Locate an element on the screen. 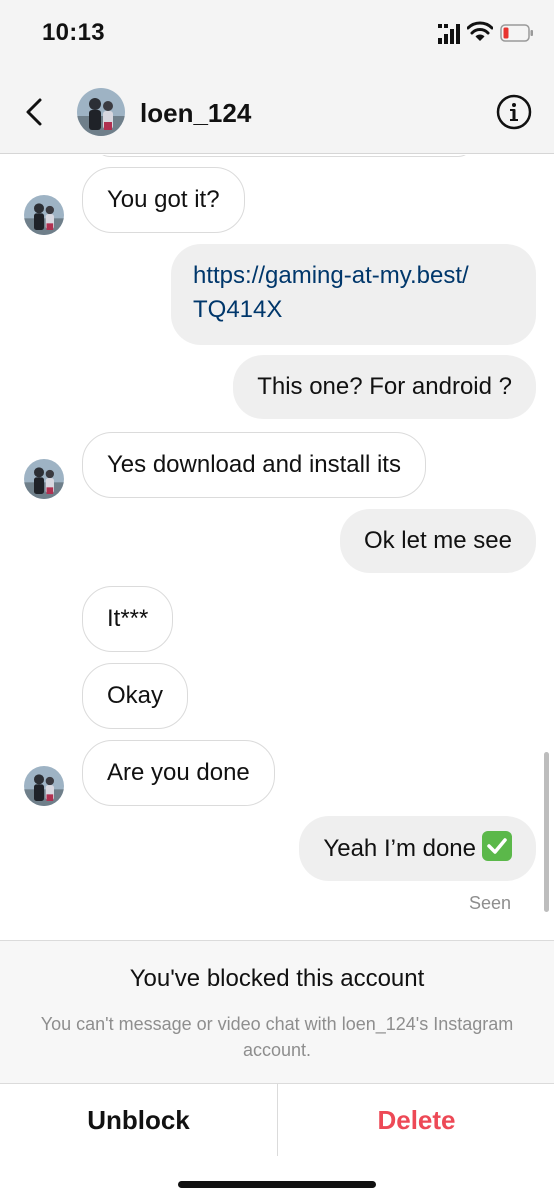  status-time: 10:13 is located at coordinates (73, 32).